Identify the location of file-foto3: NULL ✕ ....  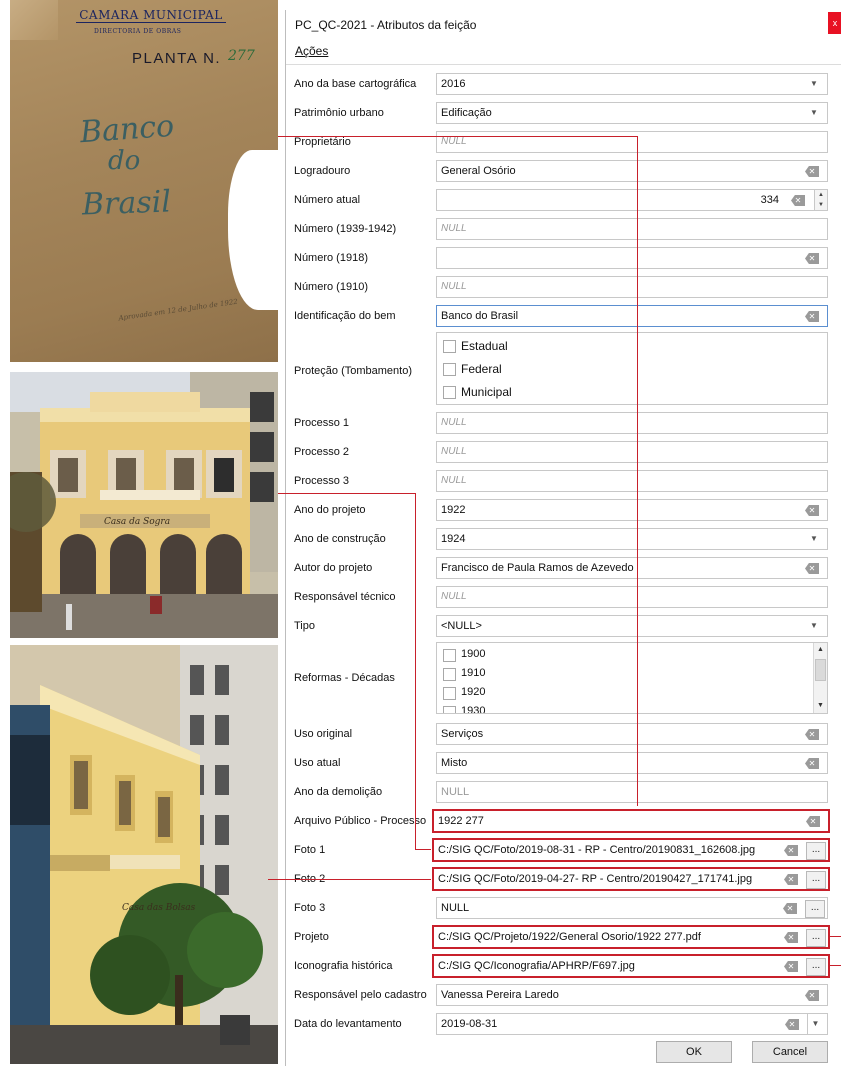
(632, 908).